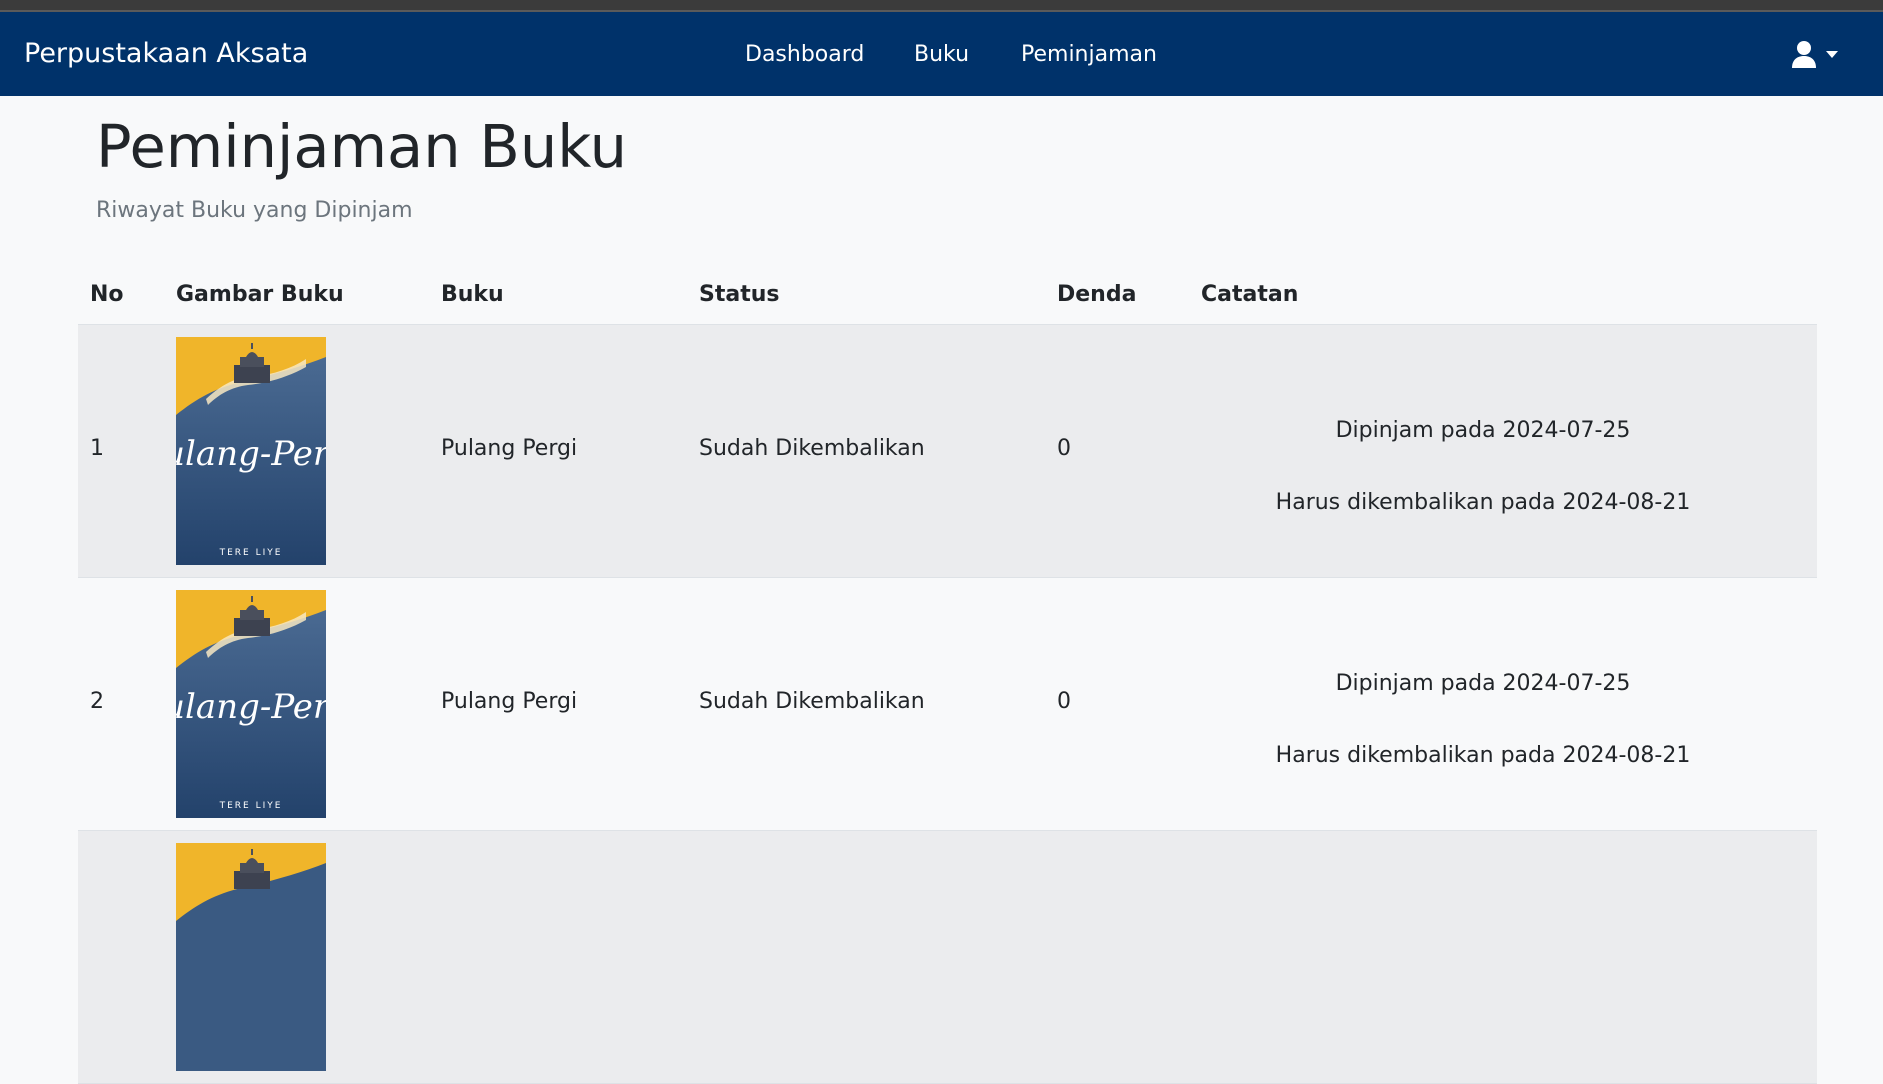  I want to click on nav-link-peminjaman: Peminjaman, so click(1089, 54).